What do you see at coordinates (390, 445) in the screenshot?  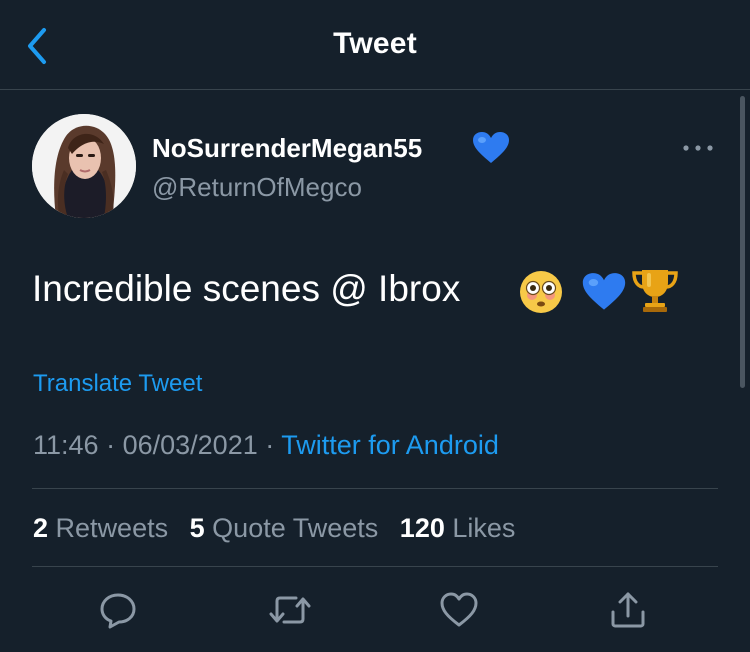 I see `tweet-source-link: Twitter for Android` at bounding box center [390, 445].